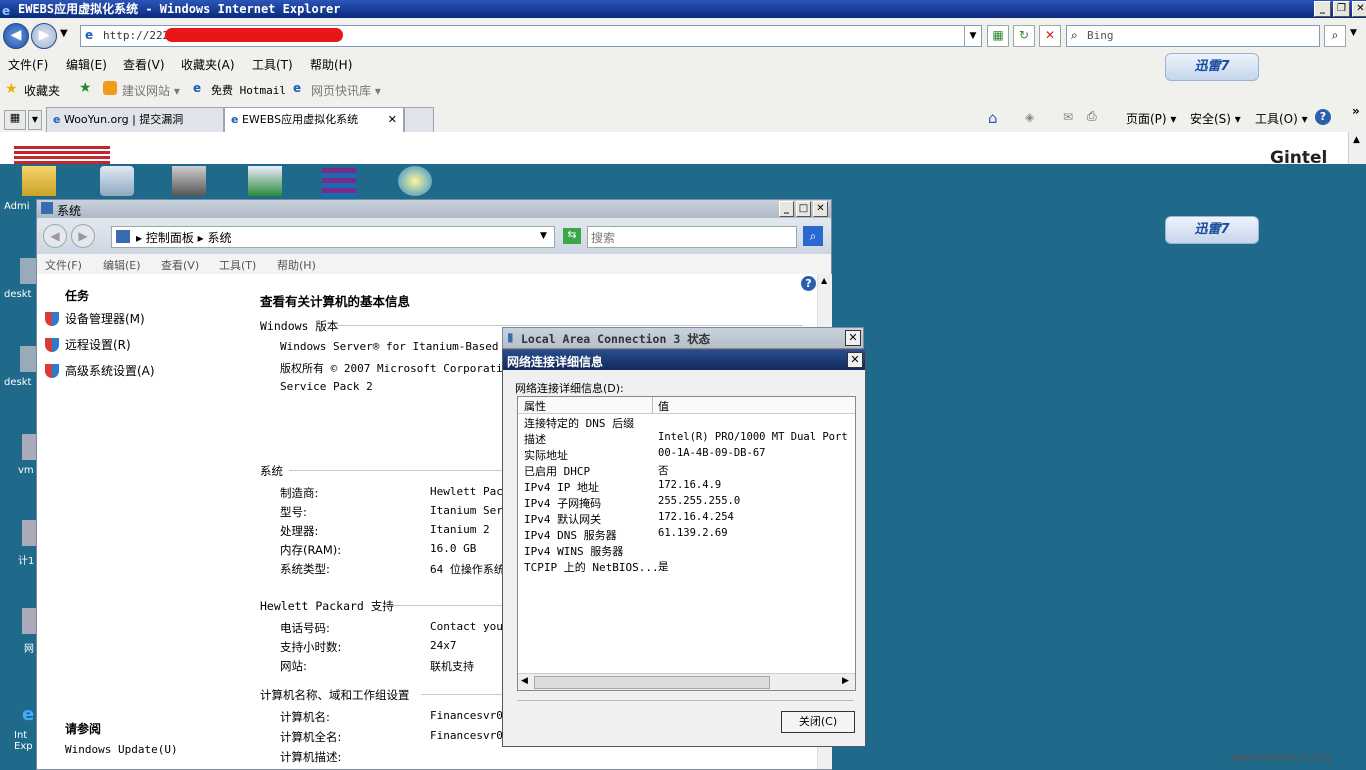  I want to click on system-back-button: ◀, so click(55, 236).